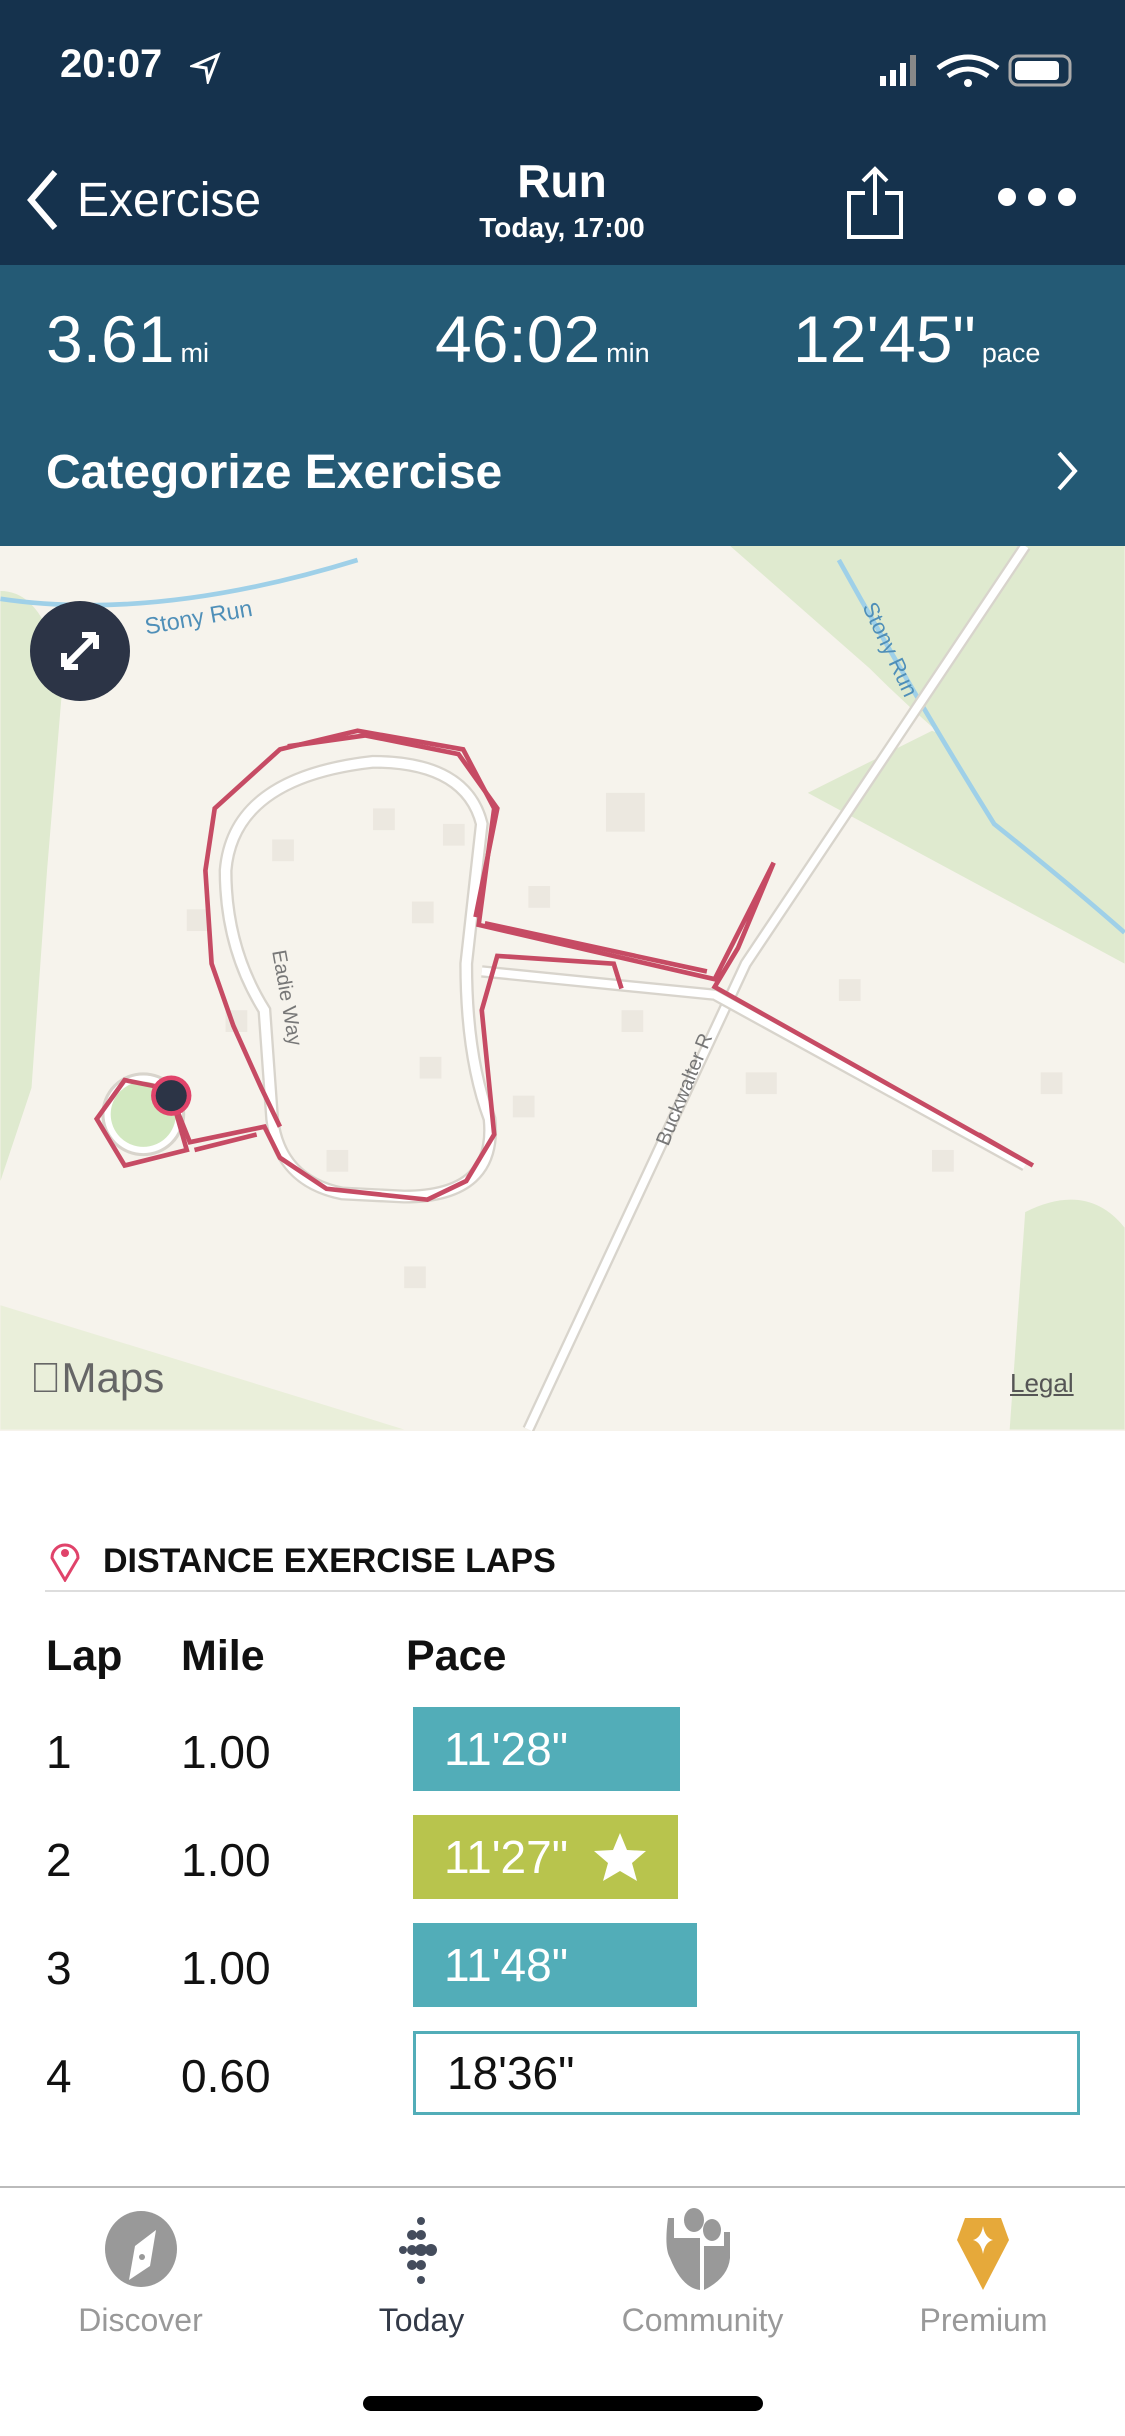 The width and height of the screenshot is (1125, 2436). Describe the element at coordinates (59, 1860) in the screenshot. I see `lap-number: 2` at that location.